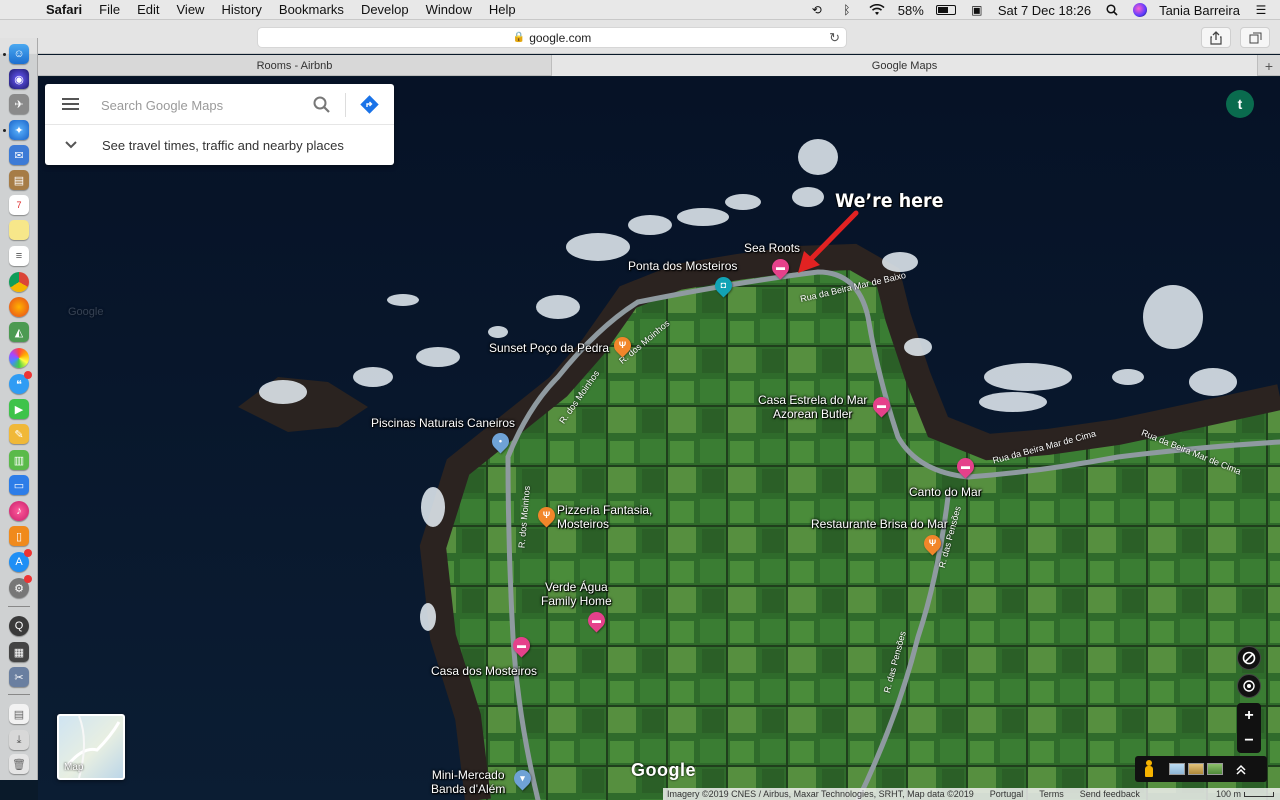 The width and height of the screenshot is (1280, 800). I want to click on menu-window: Window, so click(449, 9).